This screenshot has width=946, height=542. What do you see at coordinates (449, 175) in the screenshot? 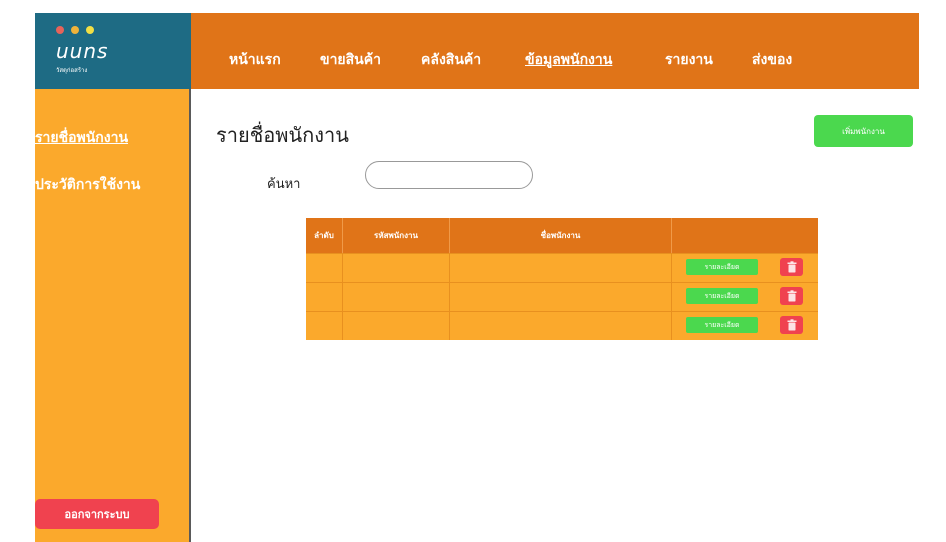
I see `search-input` at bounding box center [449, 175].